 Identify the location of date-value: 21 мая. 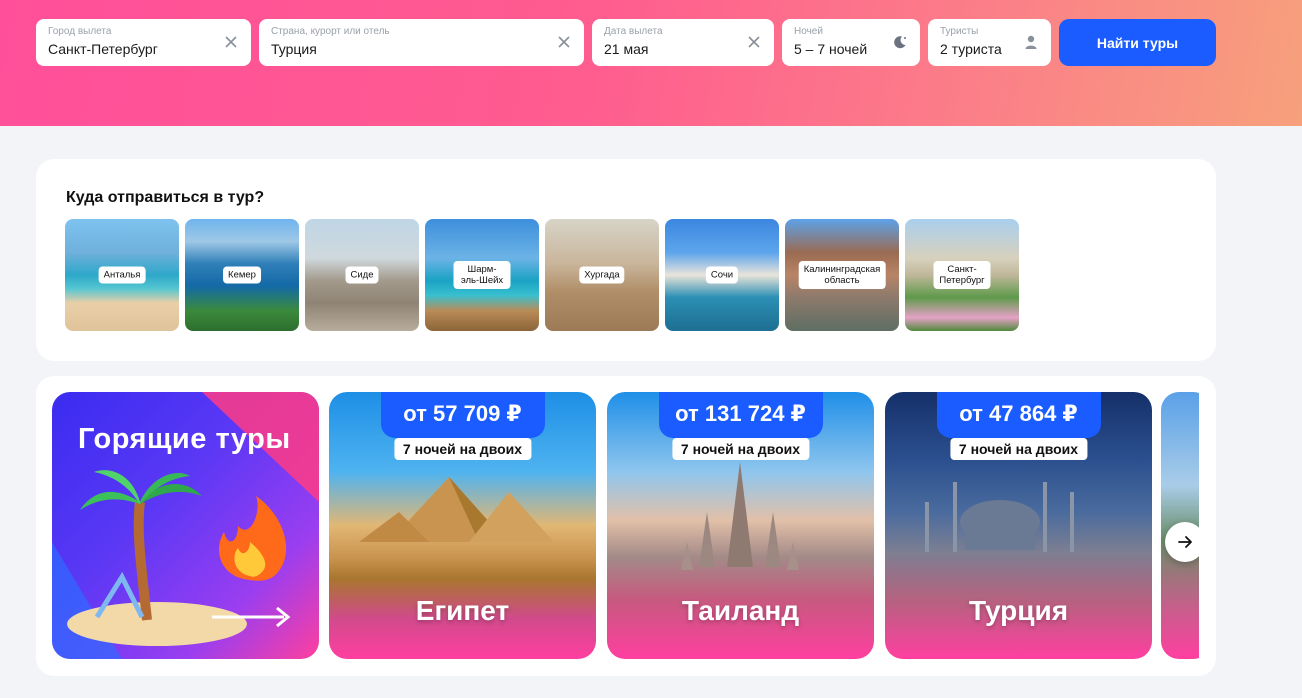
(626, 49).